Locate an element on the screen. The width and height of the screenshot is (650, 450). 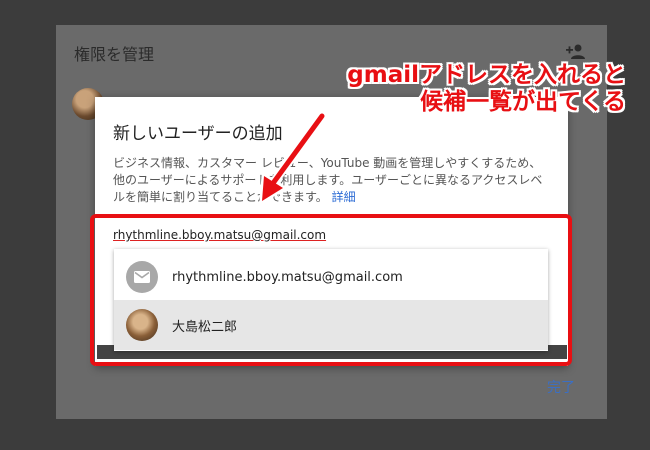
annotation-line-1: gmailアドレスを入れると is located at coordinates (486, 75).